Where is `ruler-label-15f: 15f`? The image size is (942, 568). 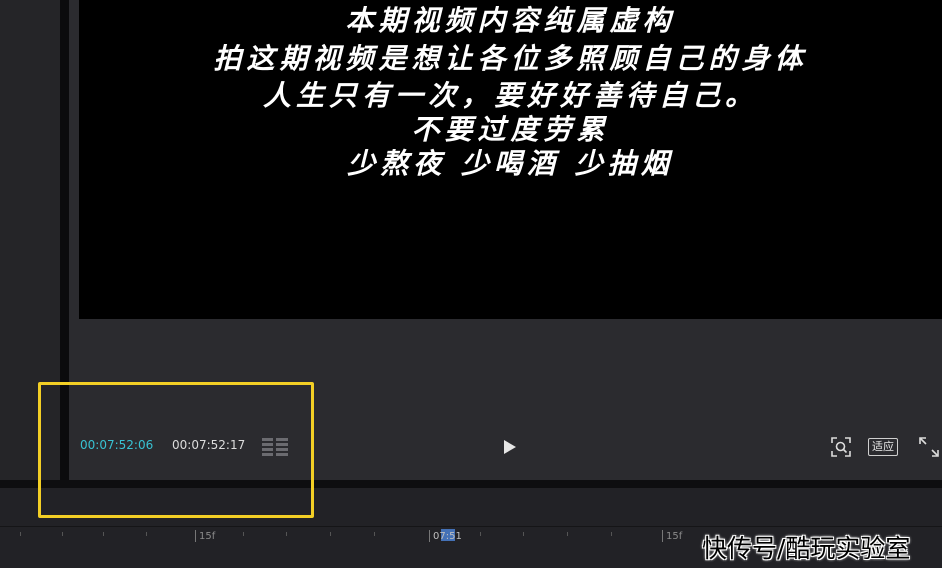 ruler-label-15f: 15f is located at coordinates (207, 536).